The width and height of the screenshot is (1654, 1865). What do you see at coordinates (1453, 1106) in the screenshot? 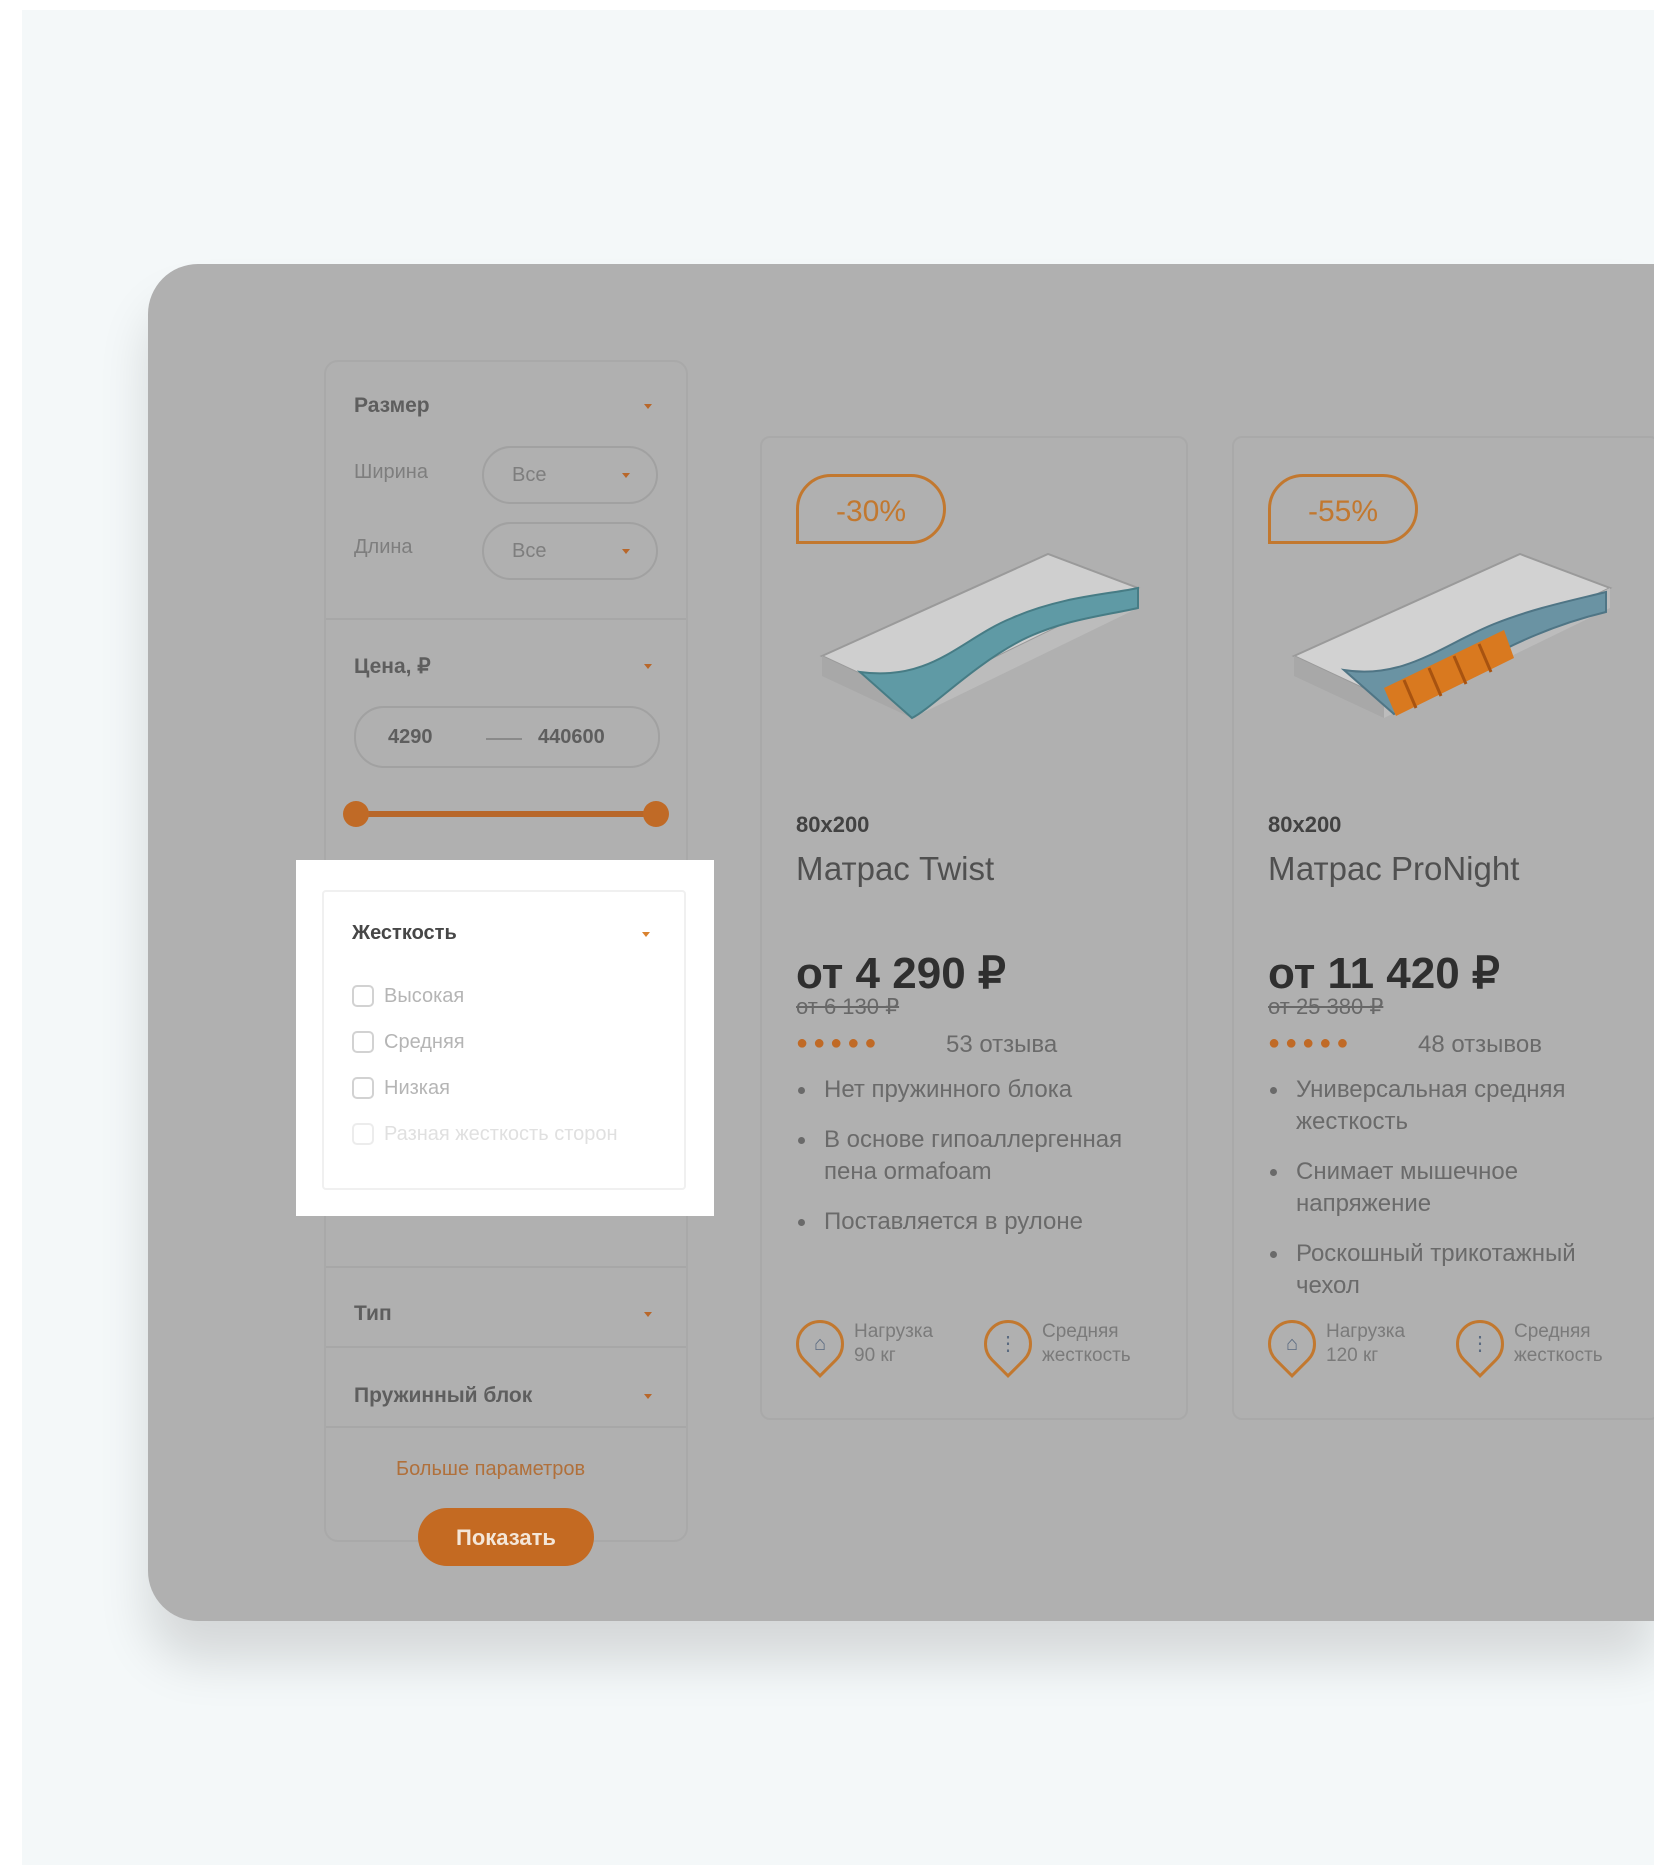
I see `feature-item: Универсальная средняя жесткость` at bounding box center [1453, 1106].